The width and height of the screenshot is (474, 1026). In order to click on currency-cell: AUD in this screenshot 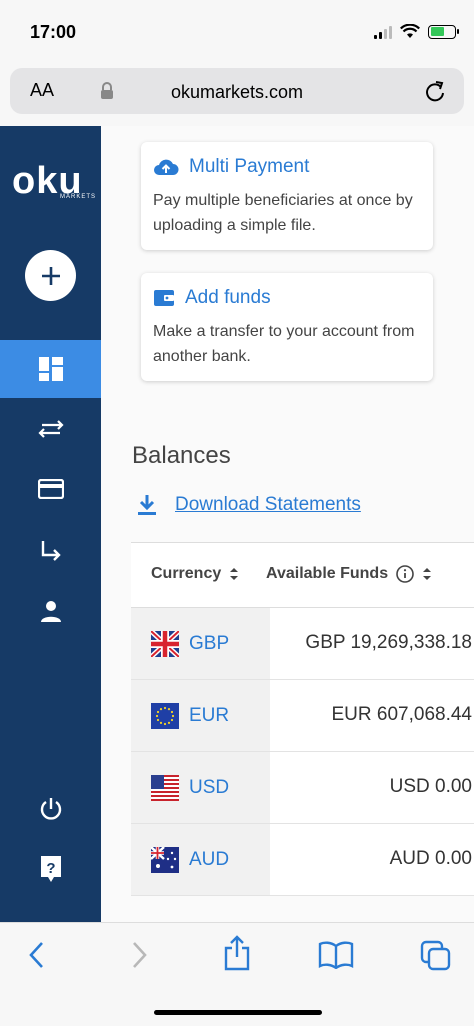, I will do `click(200, 859)`.